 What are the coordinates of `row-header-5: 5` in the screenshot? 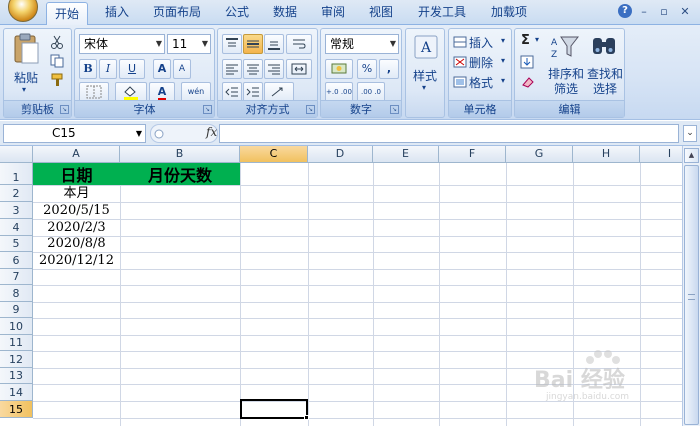 It's located at (16, 244).